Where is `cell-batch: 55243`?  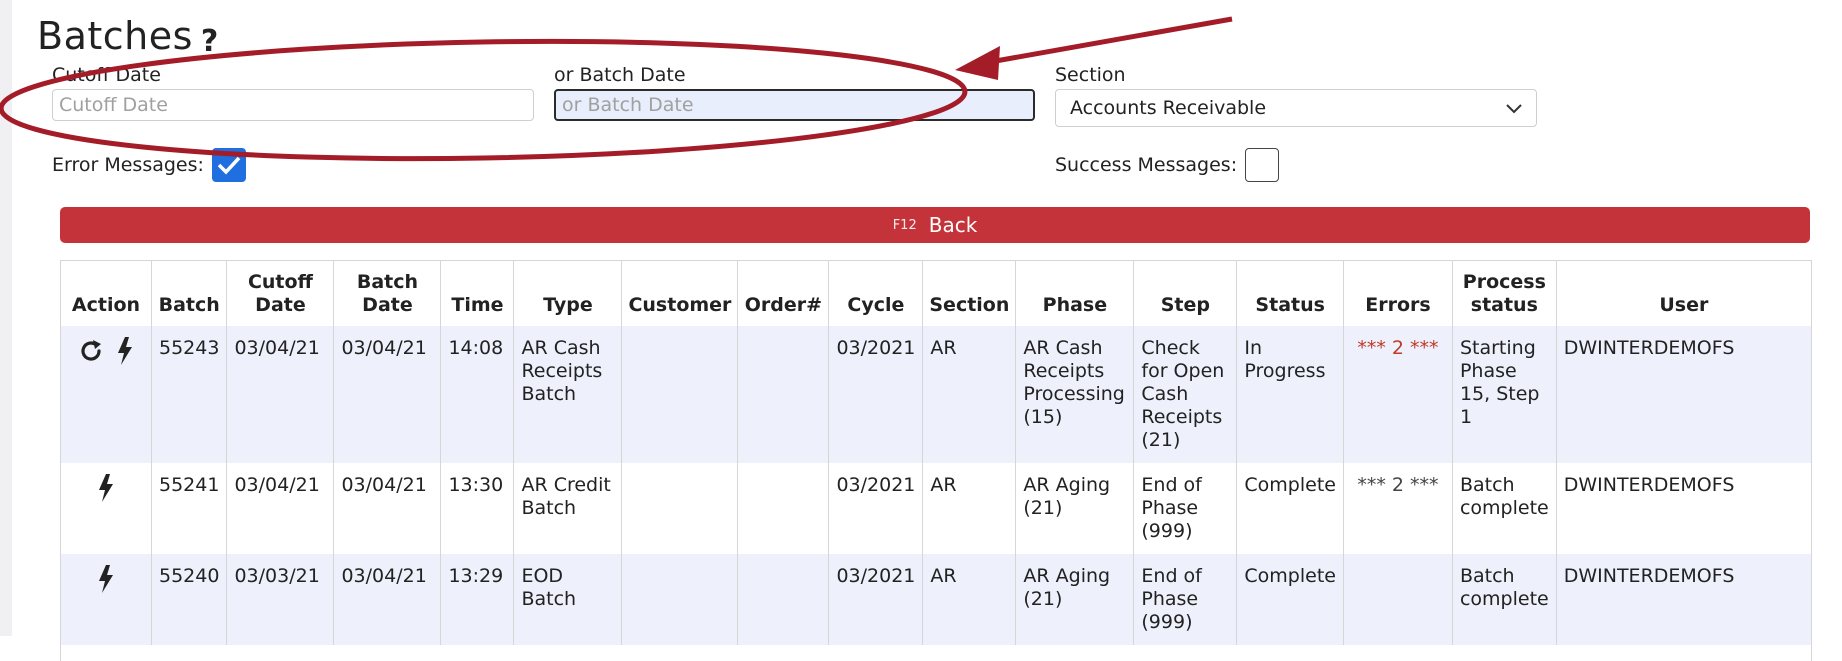
cell-batch: 55243 is located at coordinates (189, 394).